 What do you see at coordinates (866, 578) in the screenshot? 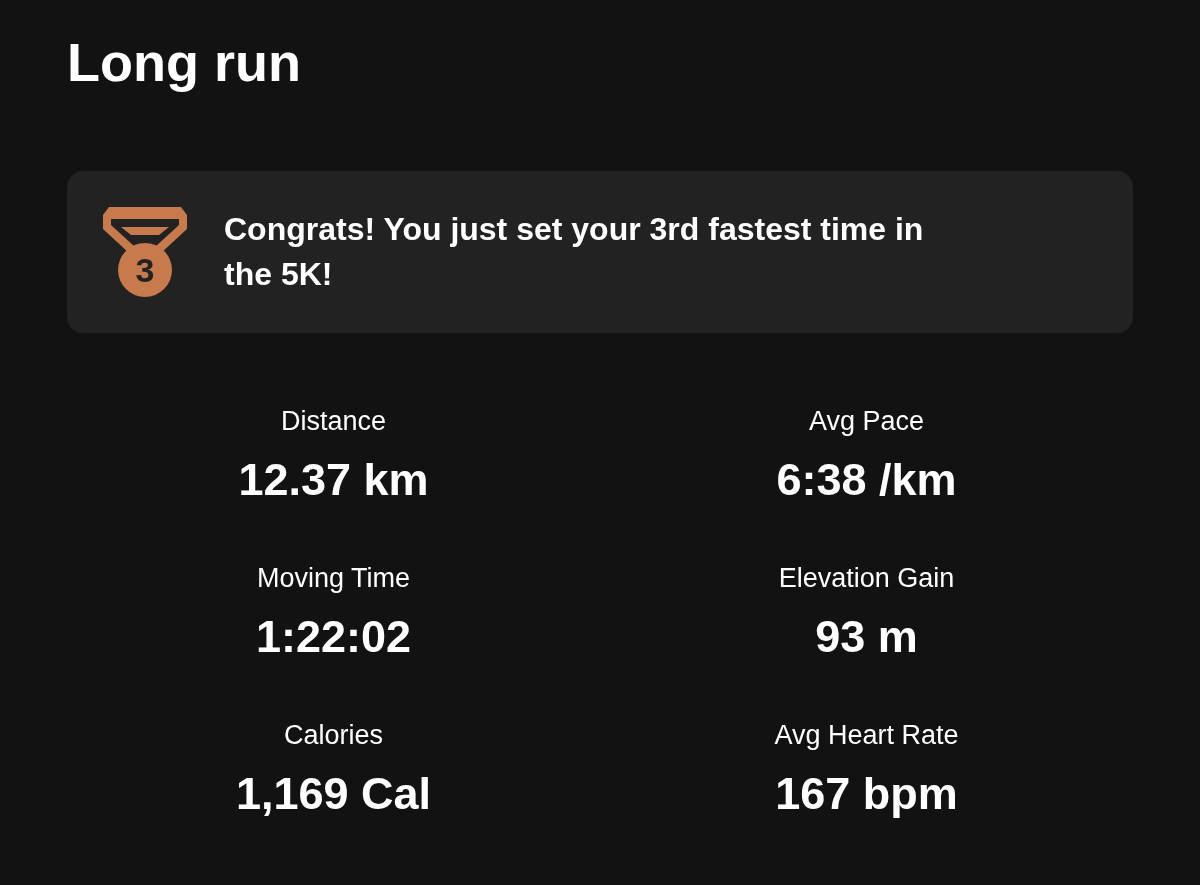
I see `stat-label: Elevation Gain` at bounding box center [866, 578].